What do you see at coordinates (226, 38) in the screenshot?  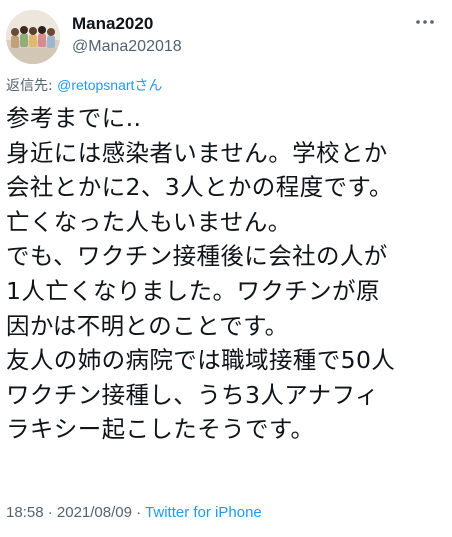 I see `tweet-header: Mana2020 @Mana202018` at bounding box center [226, 38].